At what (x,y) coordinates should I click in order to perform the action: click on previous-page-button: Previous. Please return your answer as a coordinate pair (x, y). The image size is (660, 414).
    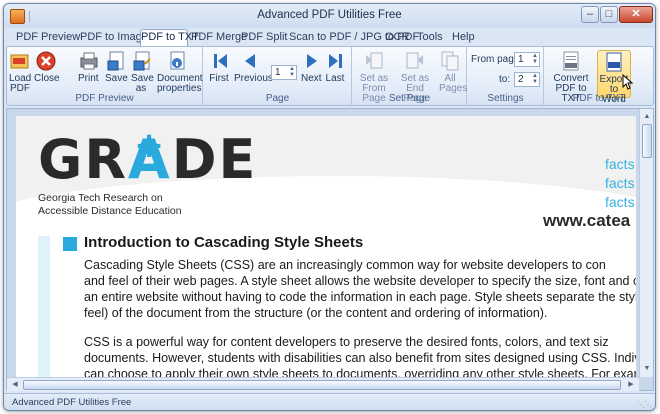
    Looking at the image, I should click on (253, 67).